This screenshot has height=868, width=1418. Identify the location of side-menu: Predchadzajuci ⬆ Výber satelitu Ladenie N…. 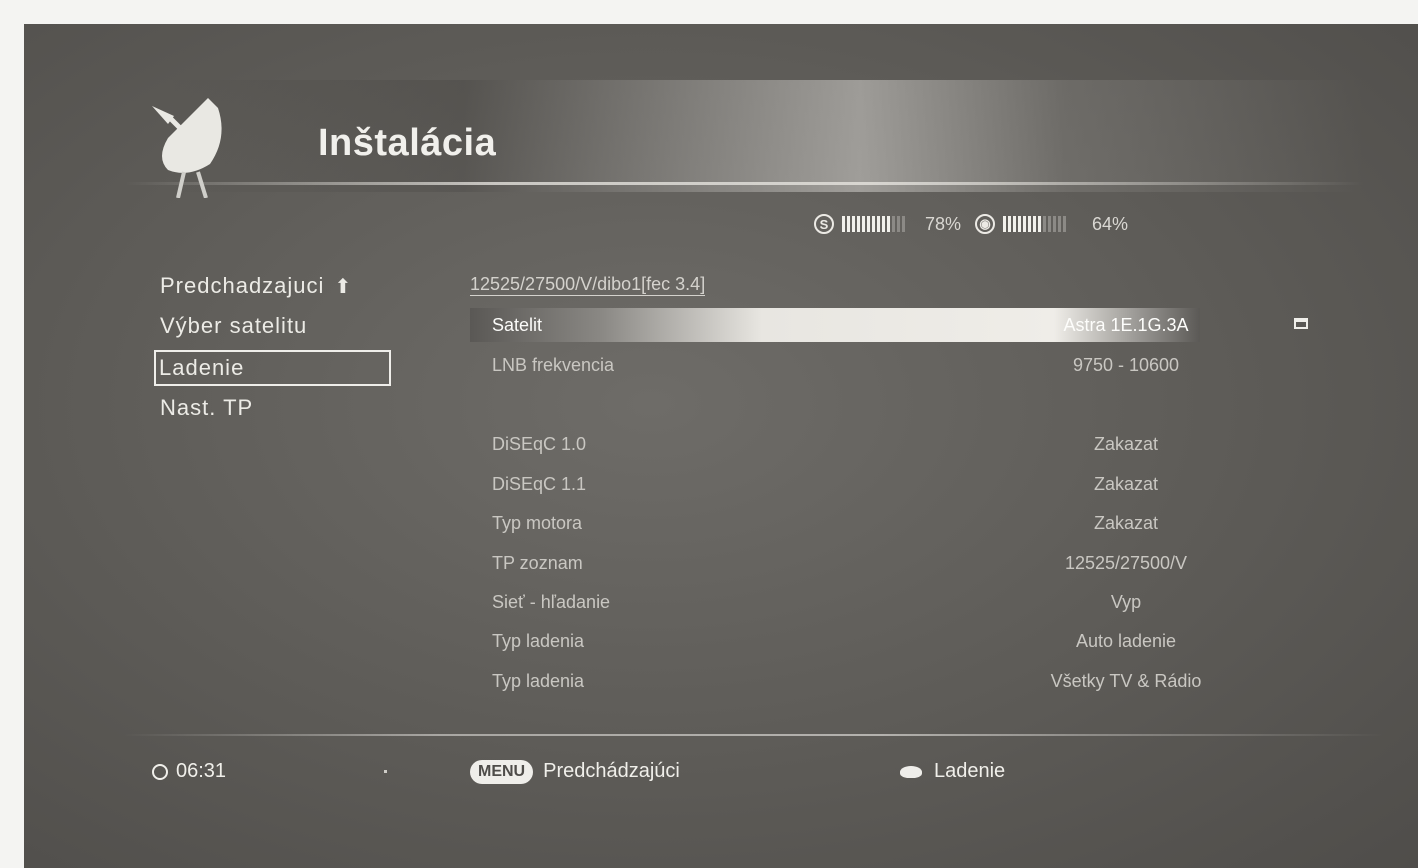
(272, 347).